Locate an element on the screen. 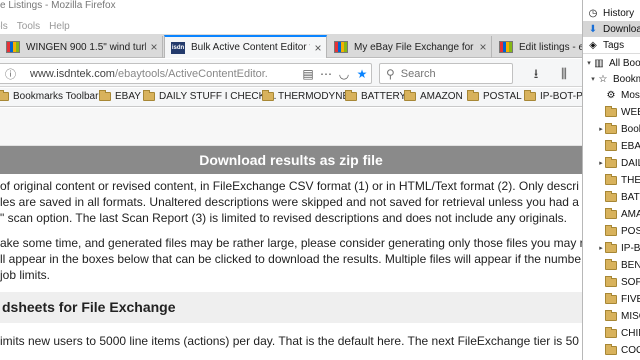 Image resolution: width=640 pixels, height=360 pixels. star-icon: ☆ is located at coordinates (603, 79).